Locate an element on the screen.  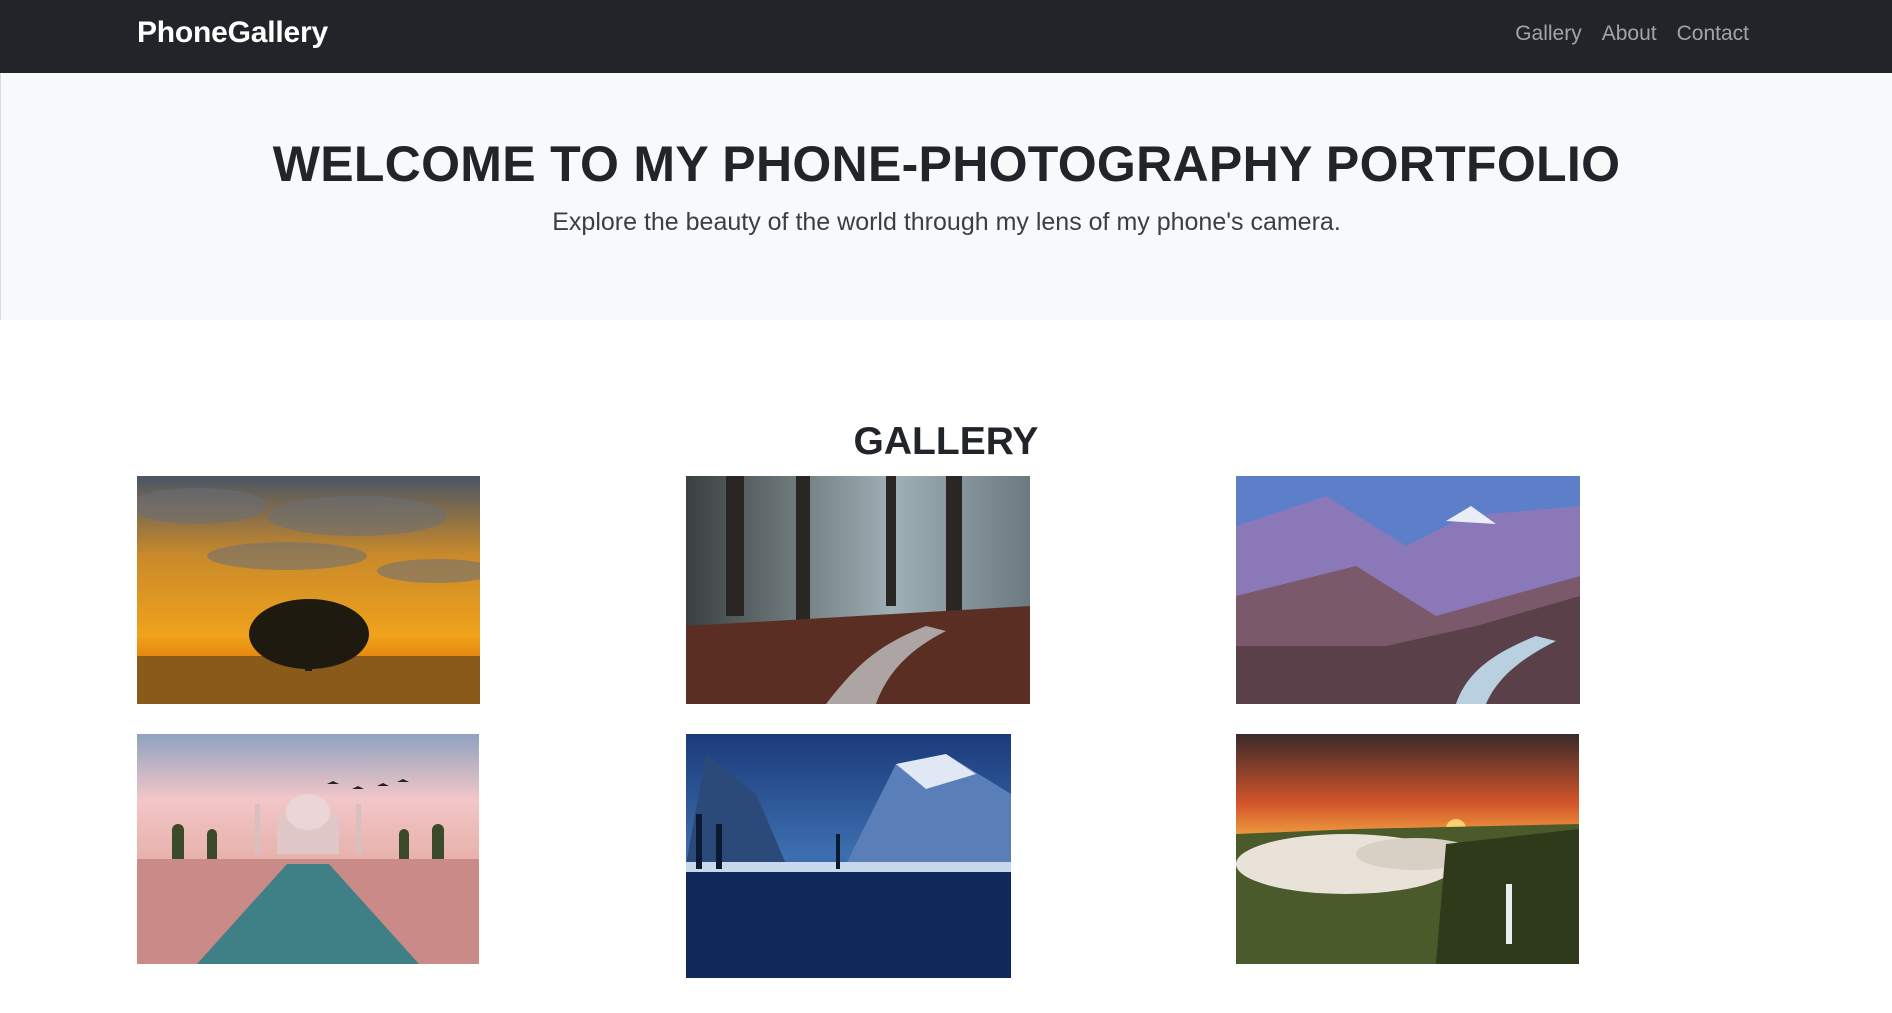
gallery-photo-waterfall-sunset is located at coordinates (1407, 849).